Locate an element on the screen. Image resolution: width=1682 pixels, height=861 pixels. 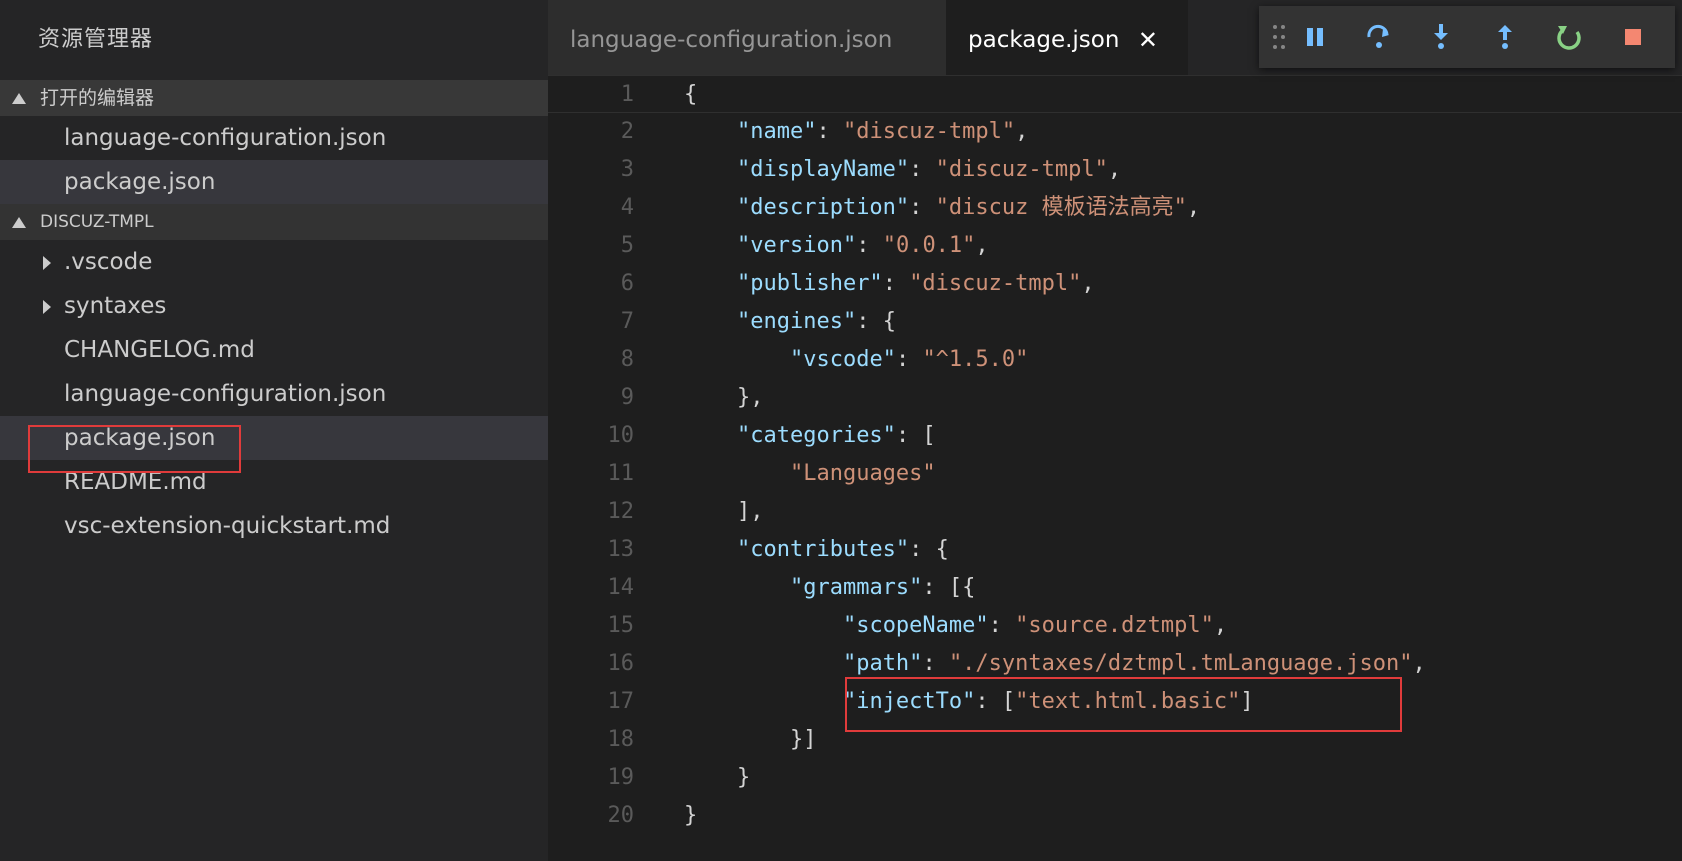
line-number: 17 is located at coordinates (621, 701).